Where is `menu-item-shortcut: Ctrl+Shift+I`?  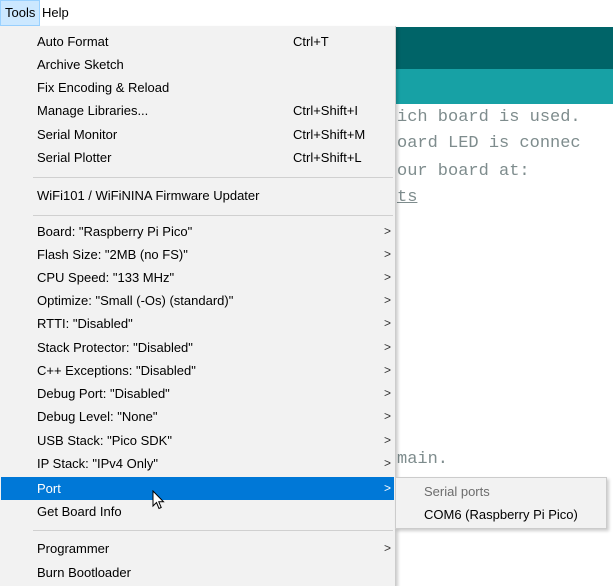
menu-item-shortcut: Ctrl+Shift+I is located at coordinates (326, 110).